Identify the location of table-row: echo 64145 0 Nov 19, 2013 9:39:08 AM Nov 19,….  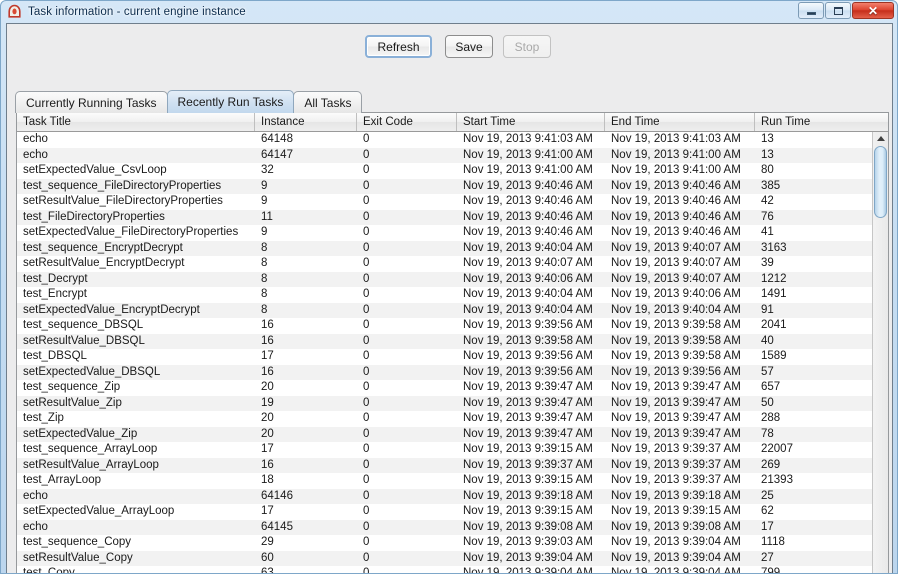
(445, 527).